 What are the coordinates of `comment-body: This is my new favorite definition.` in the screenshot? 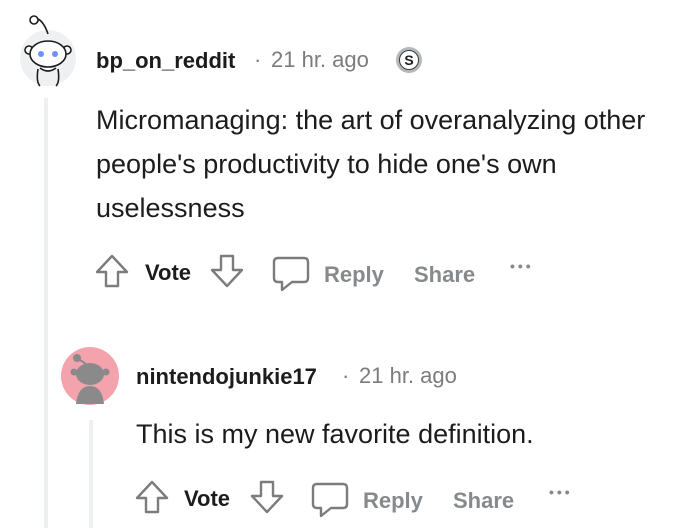 It's located at (335, 434).